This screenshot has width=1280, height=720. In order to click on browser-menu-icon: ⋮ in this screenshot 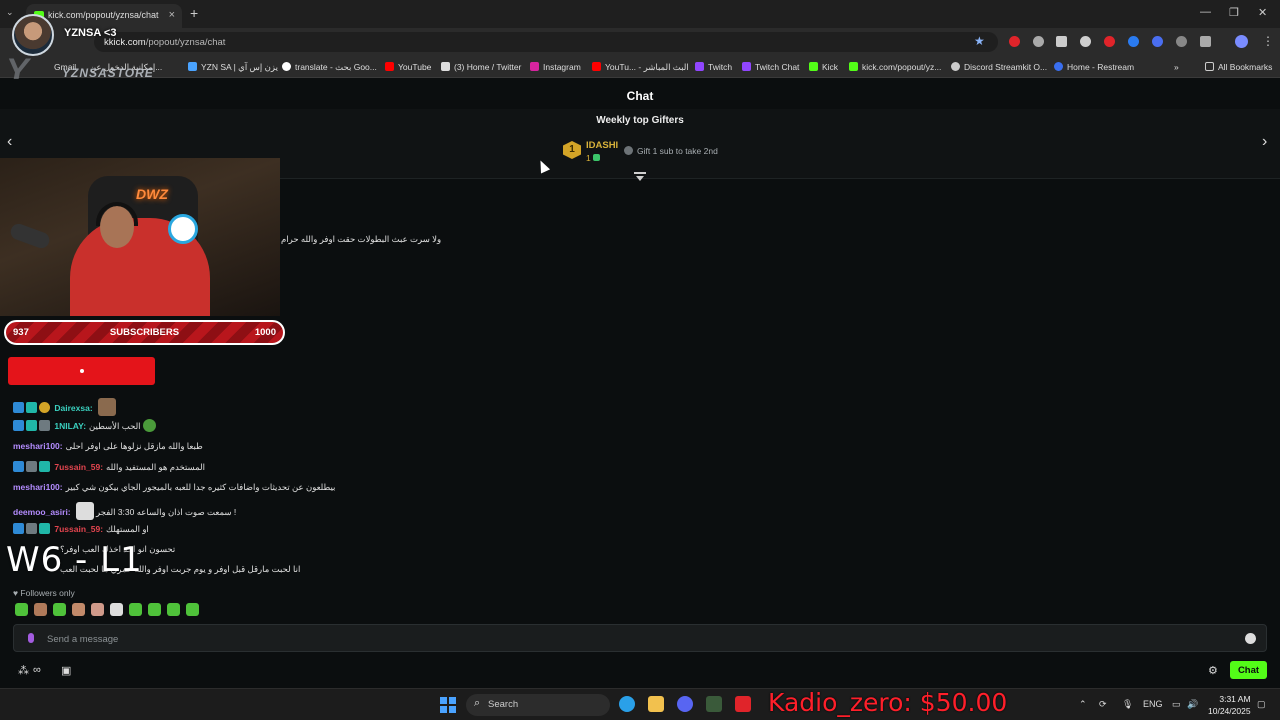, I will do `click(1268, 41)`.